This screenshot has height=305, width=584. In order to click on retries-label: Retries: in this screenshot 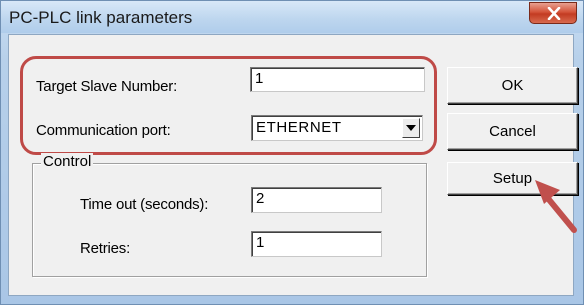, I will do `click(105, 248)`.